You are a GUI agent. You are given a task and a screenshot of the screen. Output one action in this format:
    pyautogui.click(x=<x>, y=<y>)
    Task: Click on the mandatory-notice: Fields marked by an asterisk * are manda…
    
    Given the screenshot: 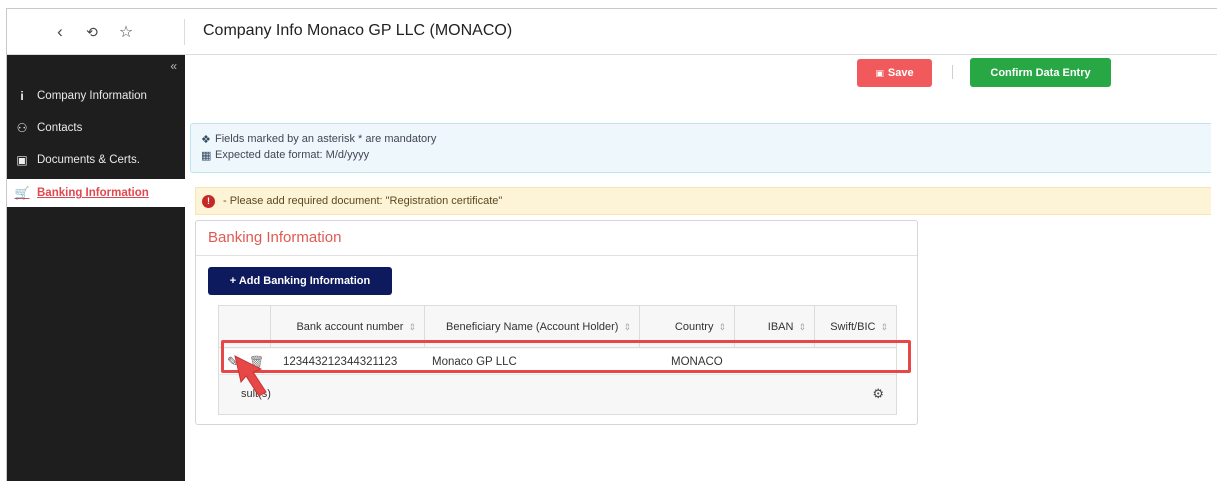 What is the action you would take?
    pyautogui.click(x=326, y=139)
    